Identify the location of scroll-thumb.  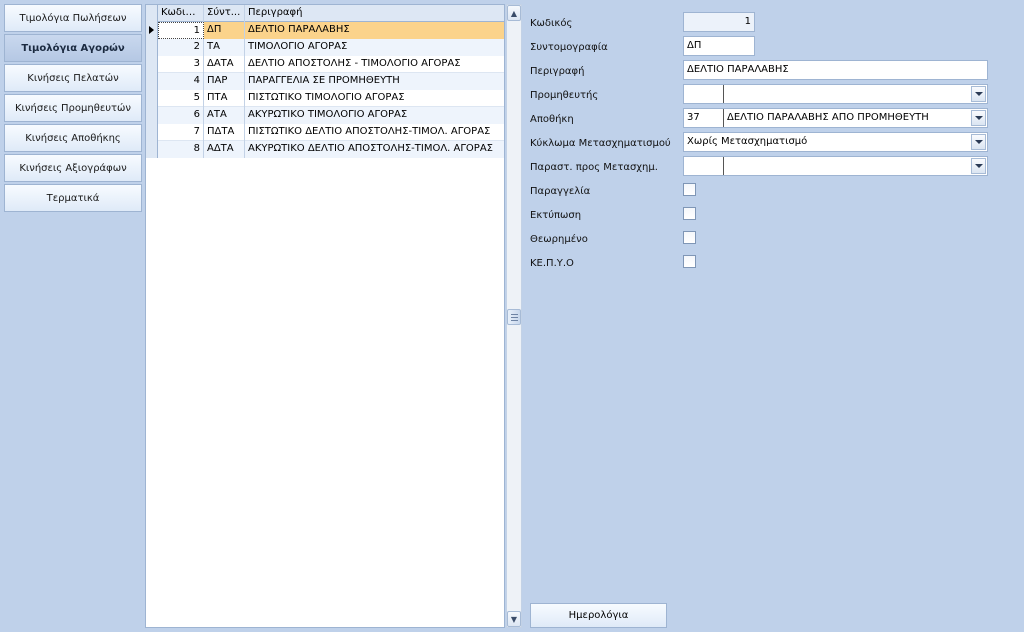
(514, 317).